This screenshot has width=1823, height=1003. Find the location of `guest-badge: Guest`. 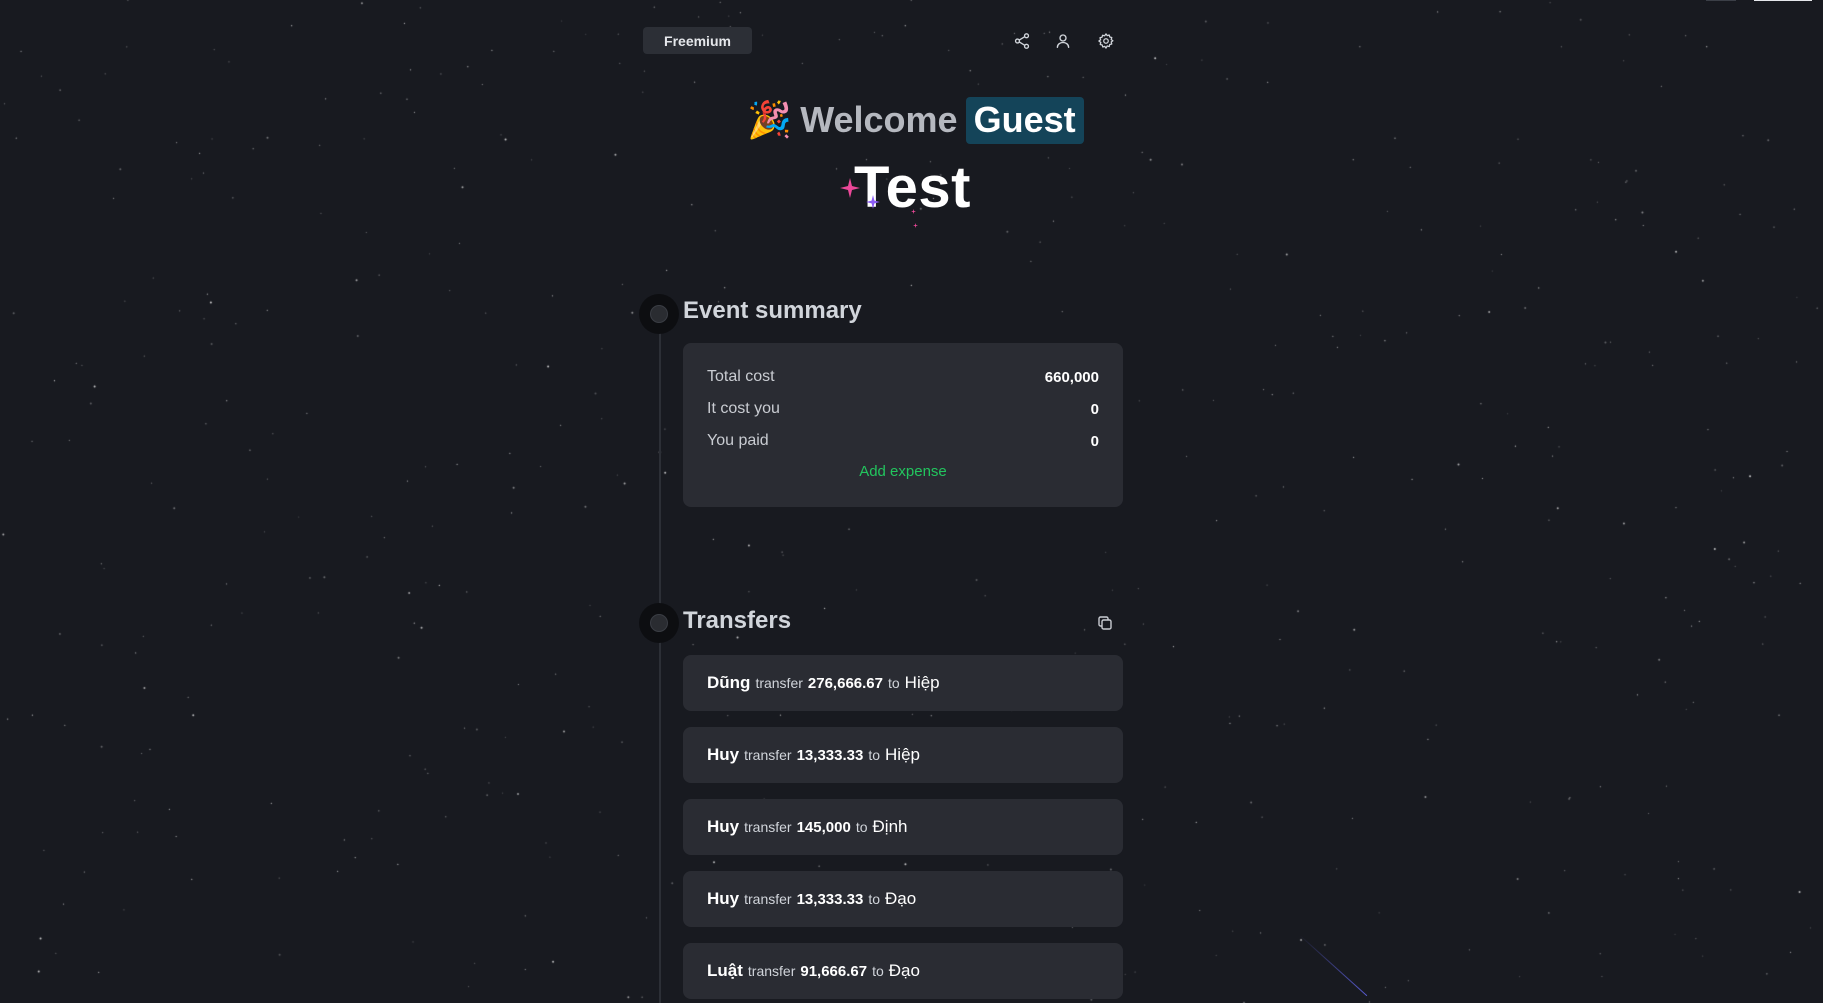

guest-badge: Guest is located at coordinates (1024, 120).